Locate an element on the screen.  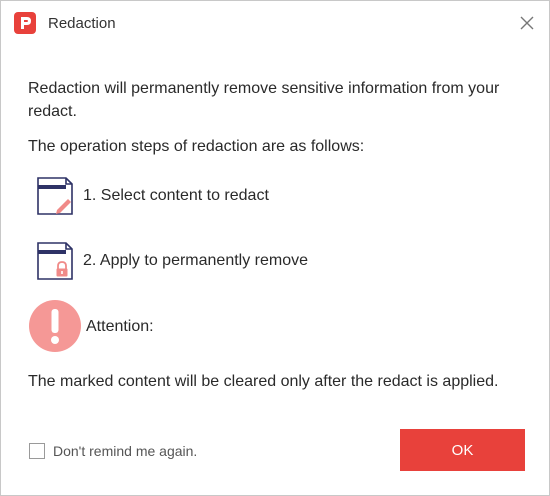
exclamation-icon is located at coordinates (55, 326).